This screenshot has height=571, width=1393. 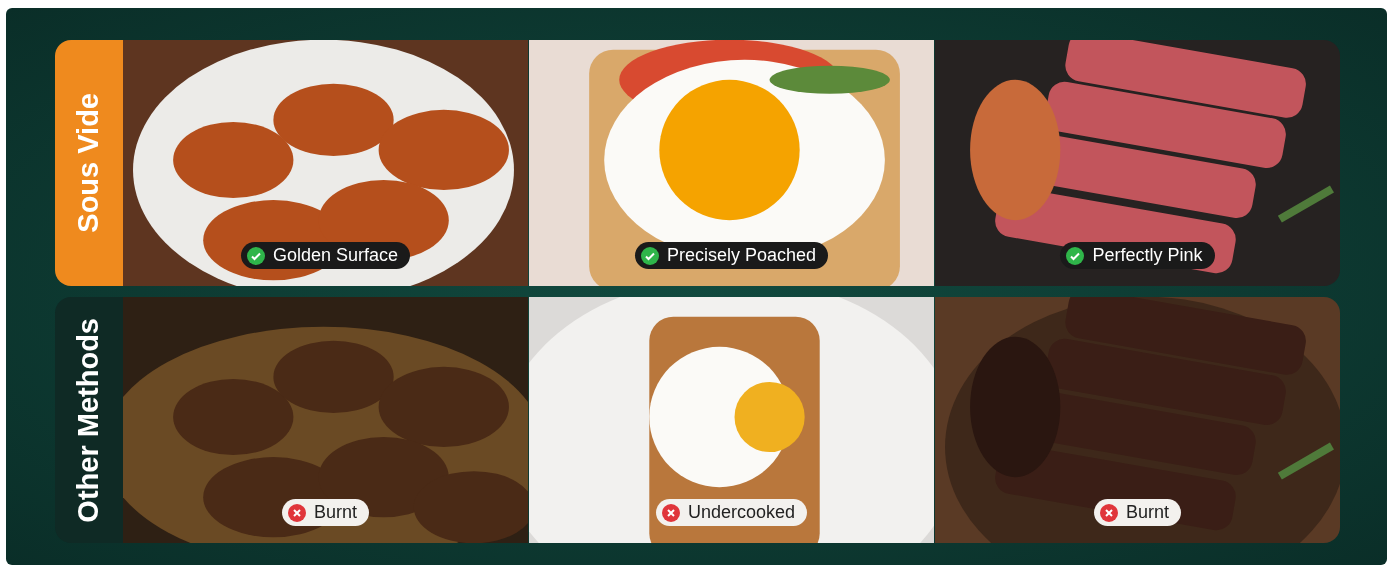 I want to click on row-title: Sous Vide, so click(x=88, y=163).